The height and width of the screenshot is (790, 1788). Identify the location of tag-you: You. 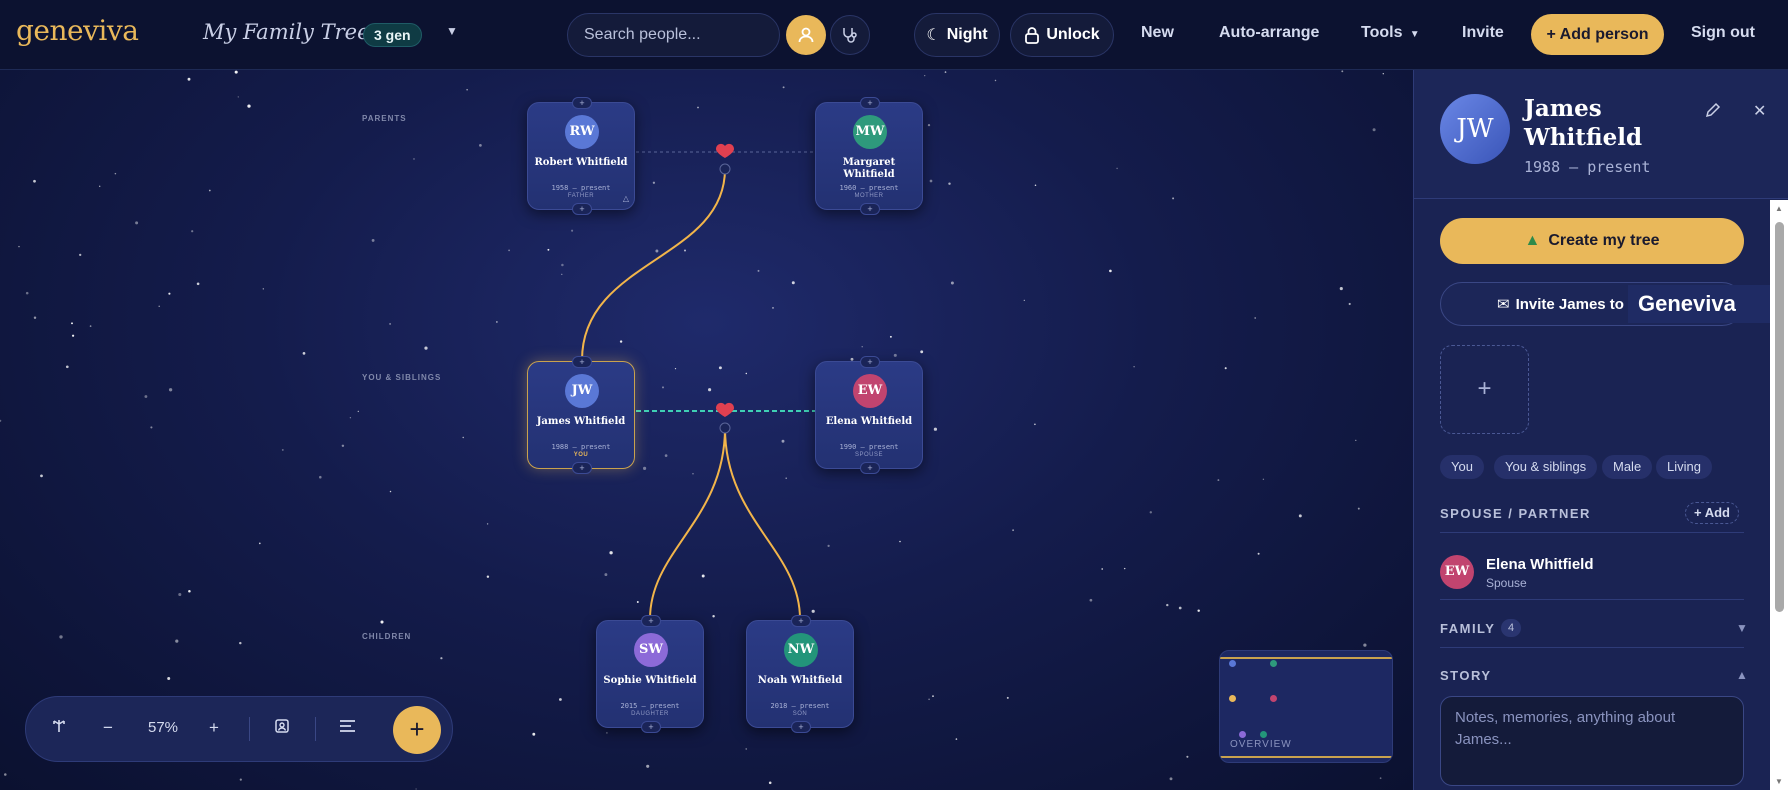
(1462, 467).